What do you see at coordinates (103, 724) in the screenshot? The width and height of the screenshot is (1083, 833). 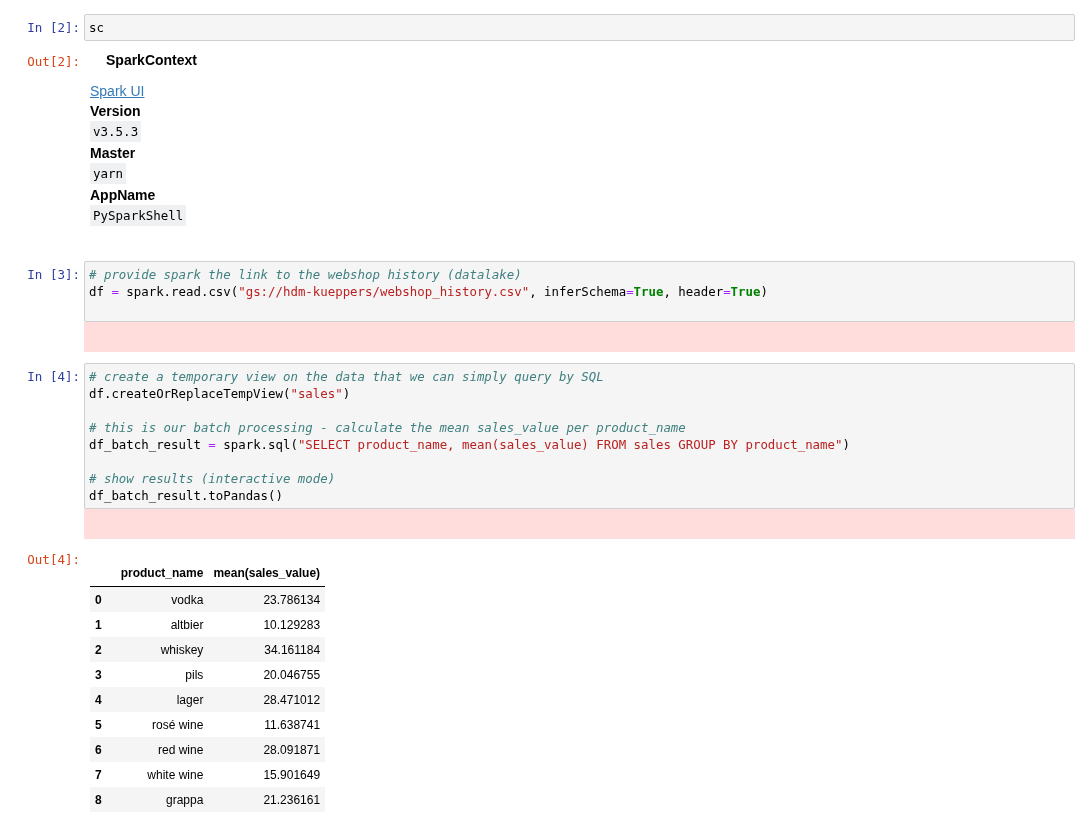 I see `row-index: 5` at bounding box center [103, 724].